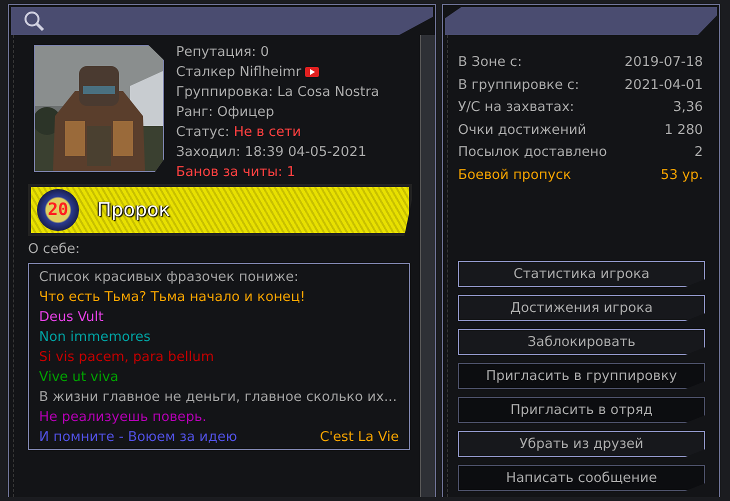  I want to click on about-line: Deus Vult, so click(72, 317).